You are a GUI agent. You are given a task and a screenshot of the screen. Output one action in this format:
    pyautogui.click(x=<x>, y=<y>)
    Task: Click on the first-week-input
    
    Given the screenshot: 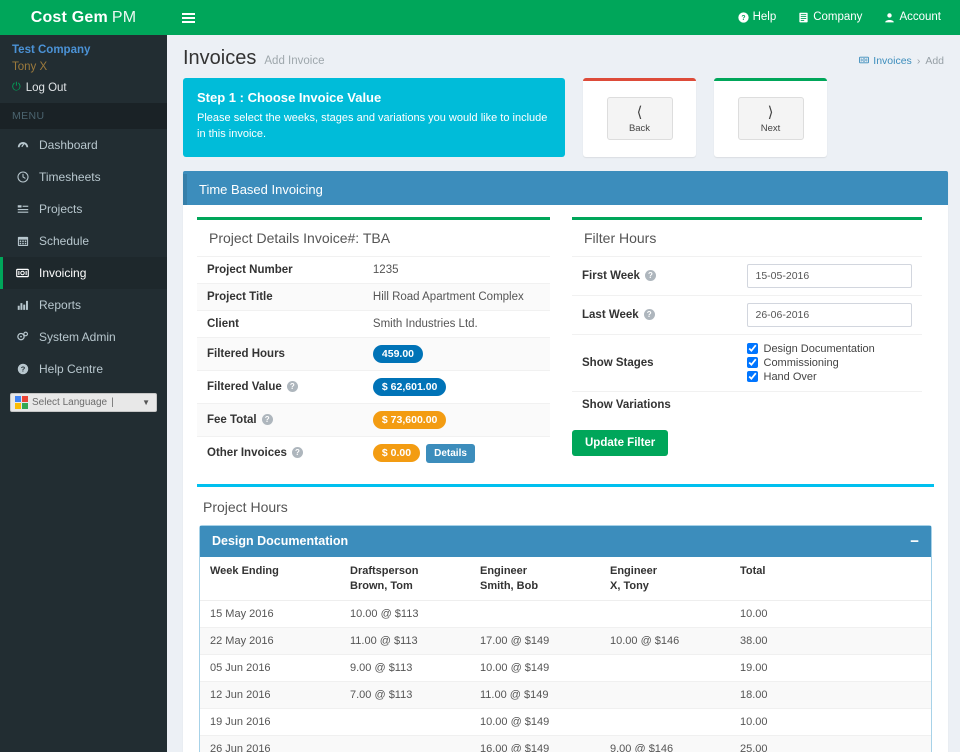 What is the action you would take?
    pyautogui.click(x=829, y=275)
    